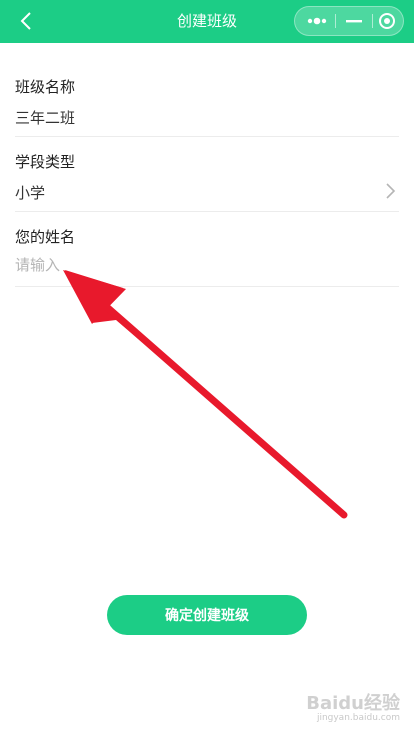 The height and width of the screenshot is (735, 414). What do you see at coordinates (387, 21) in the screenshot?
I see `target-close-icon` at bounding box center [387, 21].